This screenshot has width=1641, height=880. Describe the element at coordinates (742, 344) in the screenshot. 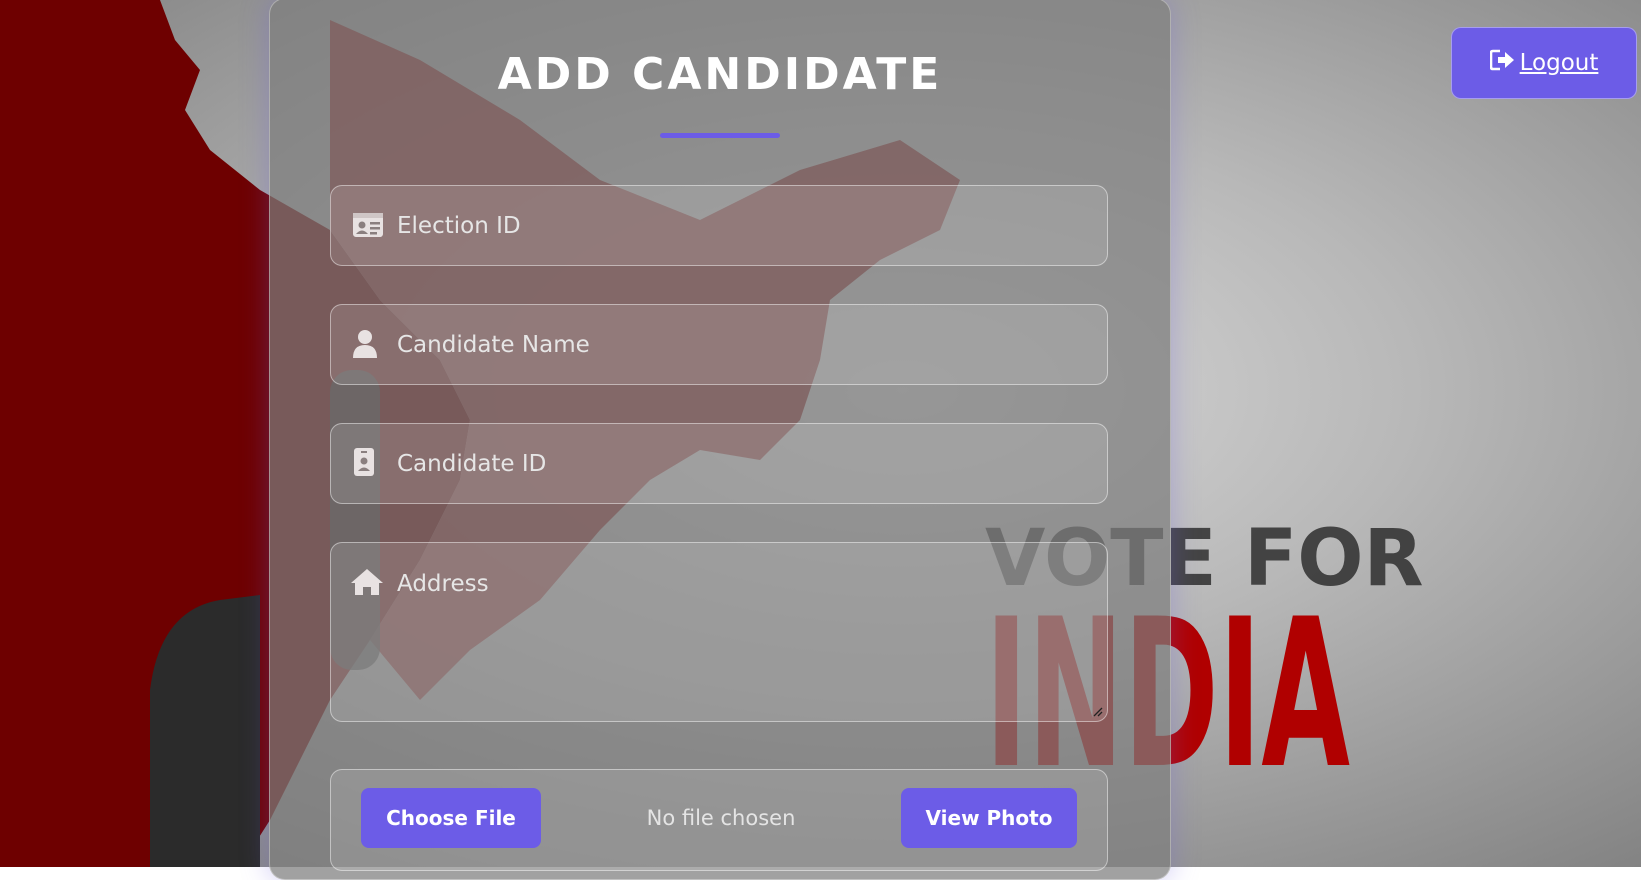

I see `candidate-name-input` at that location.